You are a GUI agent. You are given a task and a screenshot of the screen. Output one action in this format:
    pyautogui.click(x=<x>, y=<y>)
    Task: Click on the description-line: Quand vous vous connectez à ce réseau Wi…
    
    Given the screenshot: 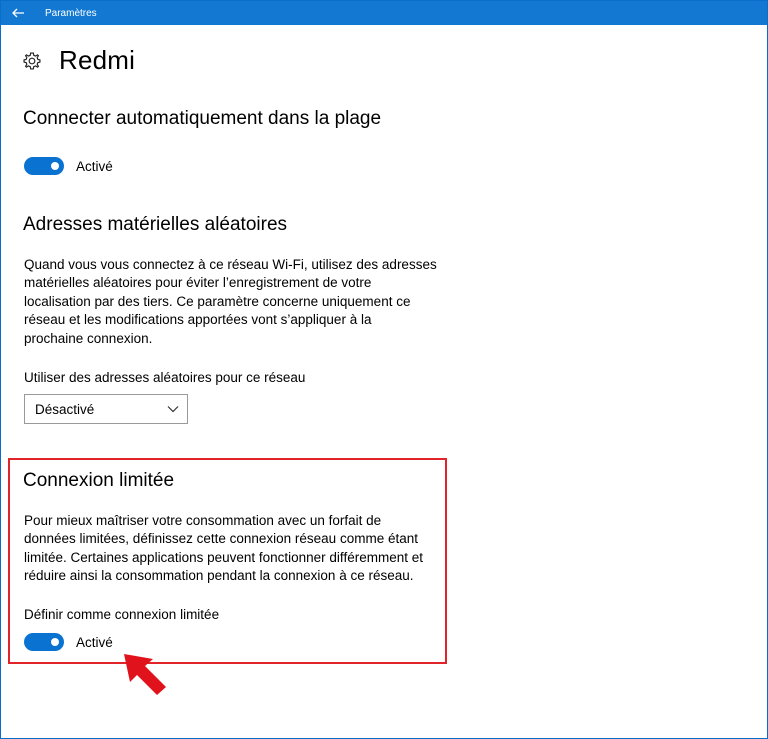 What is the action you would take?
    pyautogui.click(x=230, y=264)
    